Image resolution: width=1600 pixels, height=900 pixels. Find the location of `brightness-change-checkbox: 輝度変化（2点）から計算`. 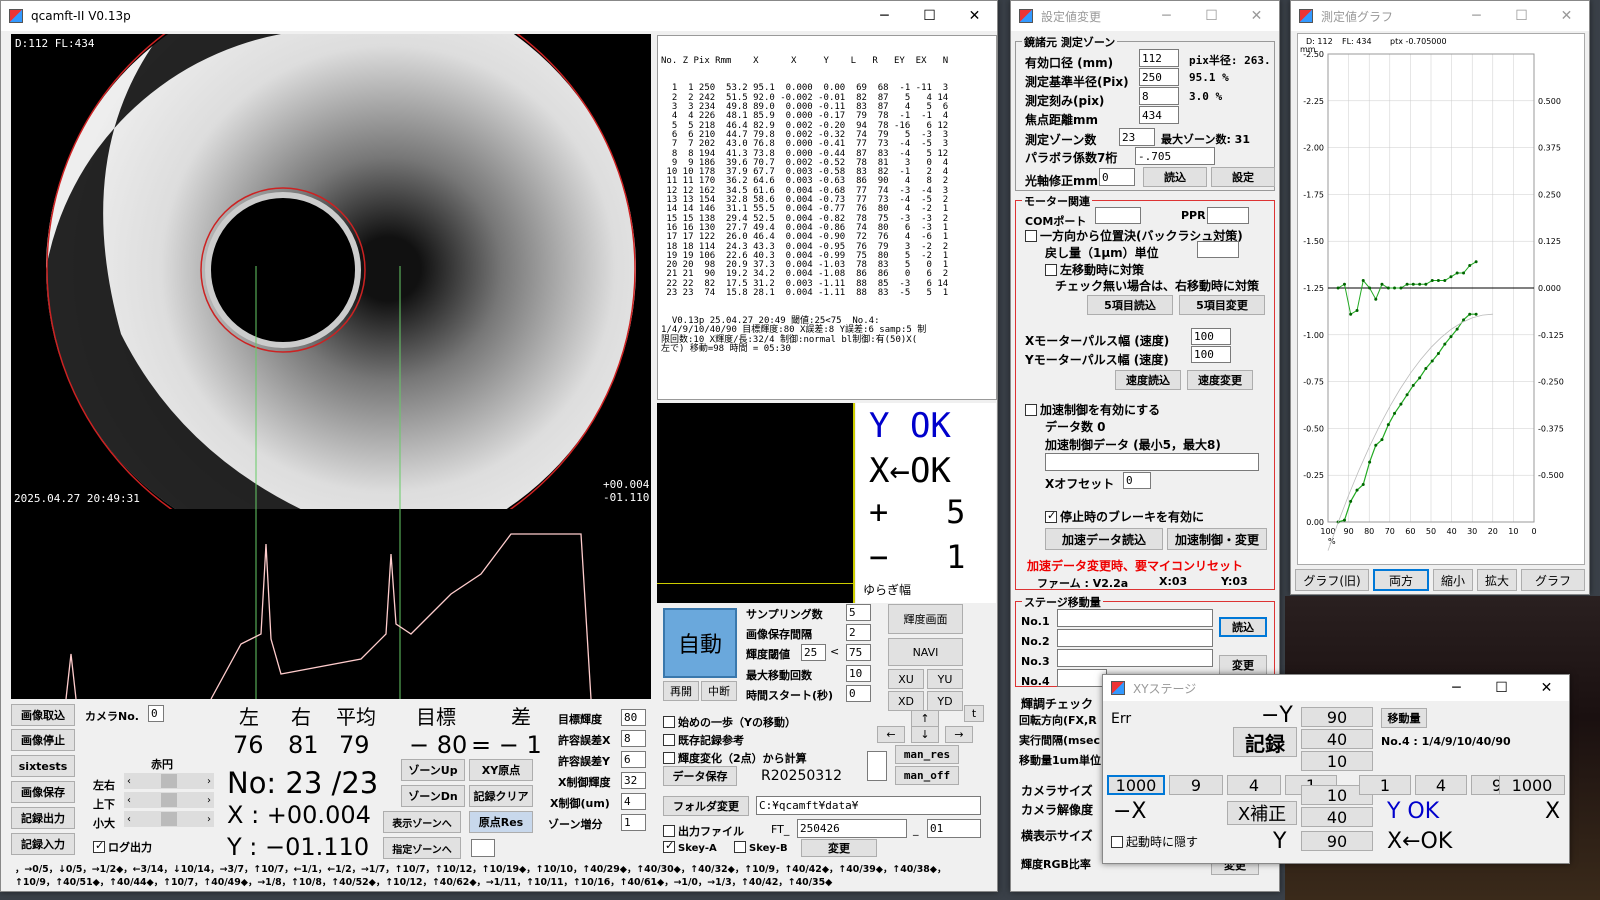

brightness-change-checkbox: 輝度変化（2点）から計算 is located at coordinates (735, 758).